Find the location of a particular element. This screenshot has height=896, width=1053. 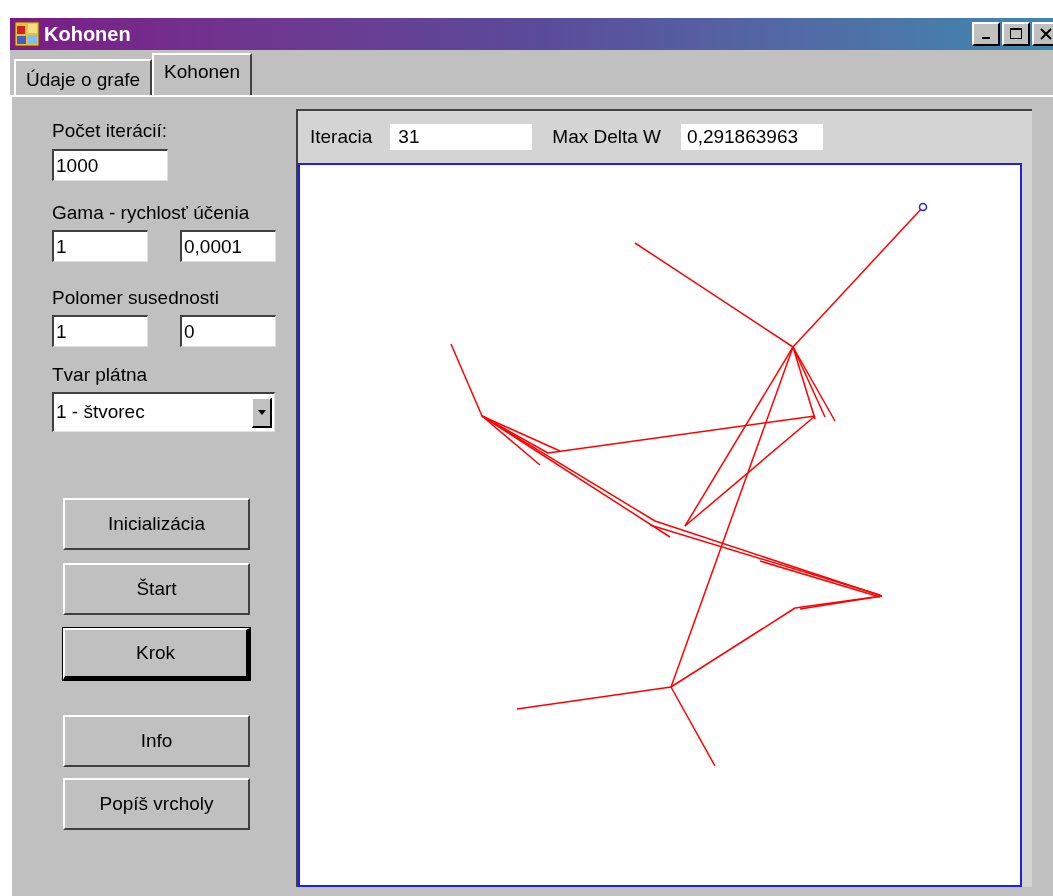

tab: Údaje o grafe is located at coordinates (83, 77).